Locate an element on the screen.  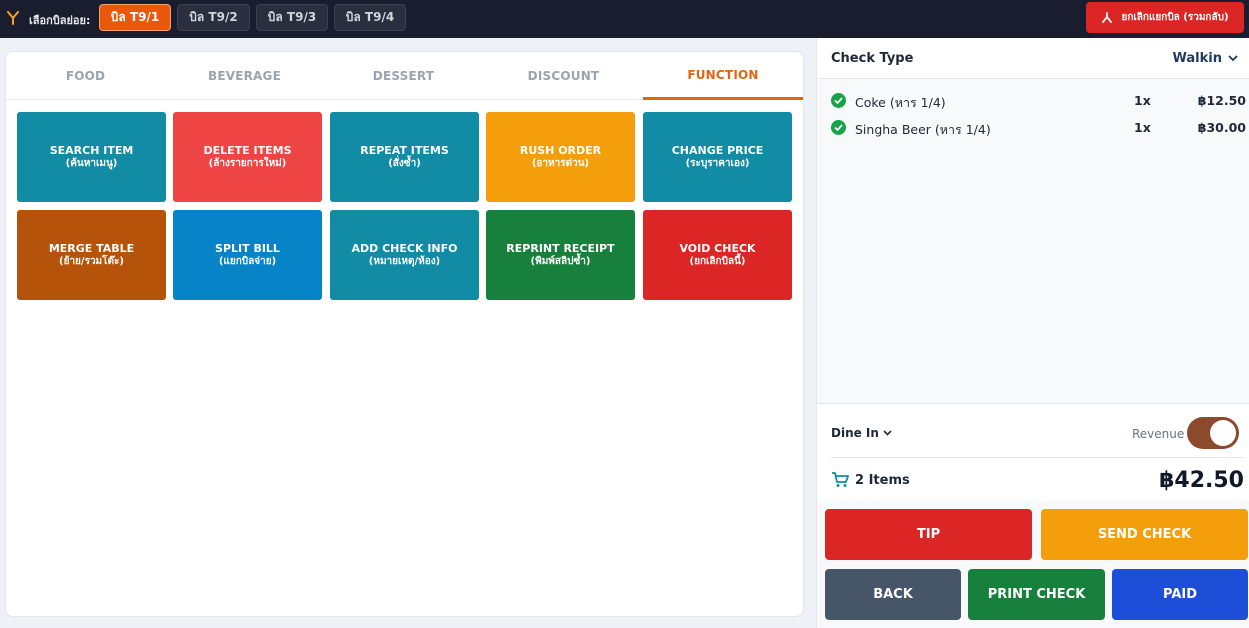
void-check-button: VOID CHECK (ยกเลิกบิลนี้) is located at coordinates (717, 255).